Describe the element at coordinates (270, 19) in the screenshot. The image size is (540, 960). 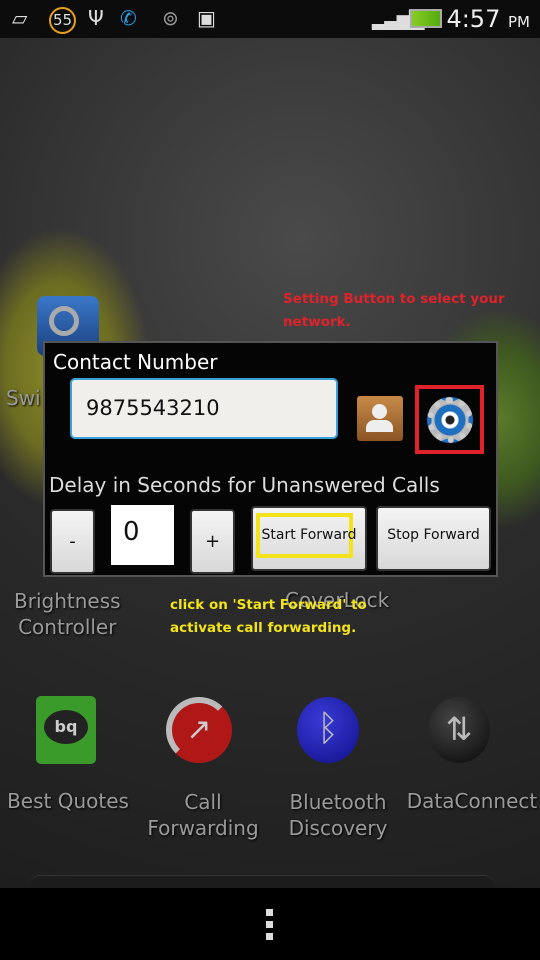
I see `status-bar: ▱ 55 Ψ ✆ ⊚ ▣ ▂▃▅▇ 4:57 PM` at that location.